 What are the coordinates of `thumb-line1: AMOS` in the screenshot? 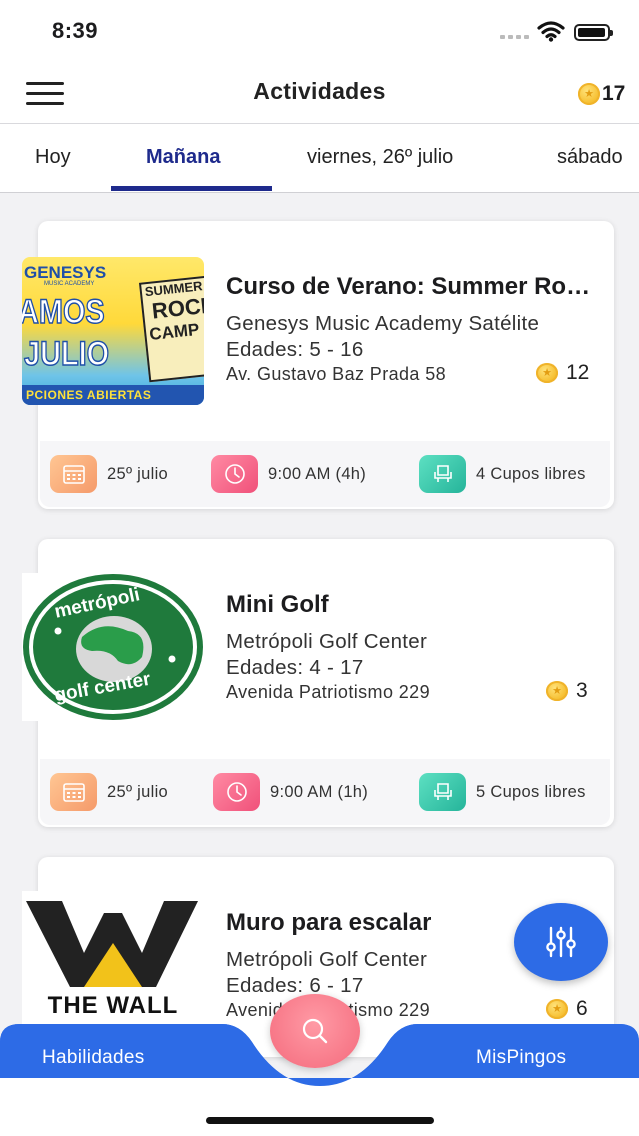 It's located at (63, 312).